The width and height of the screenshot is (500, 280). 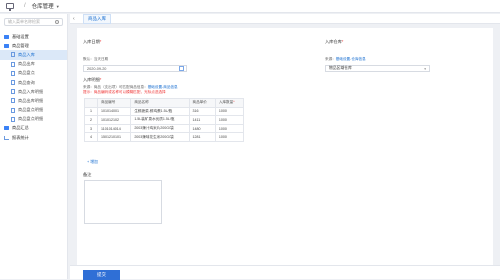 What do you see at coordinates (160, 120) in the screenshot?
I see `goods-name-cell: 1.5L装矿泉水优质1.5L/瓶` at bounding box center [160, 120].